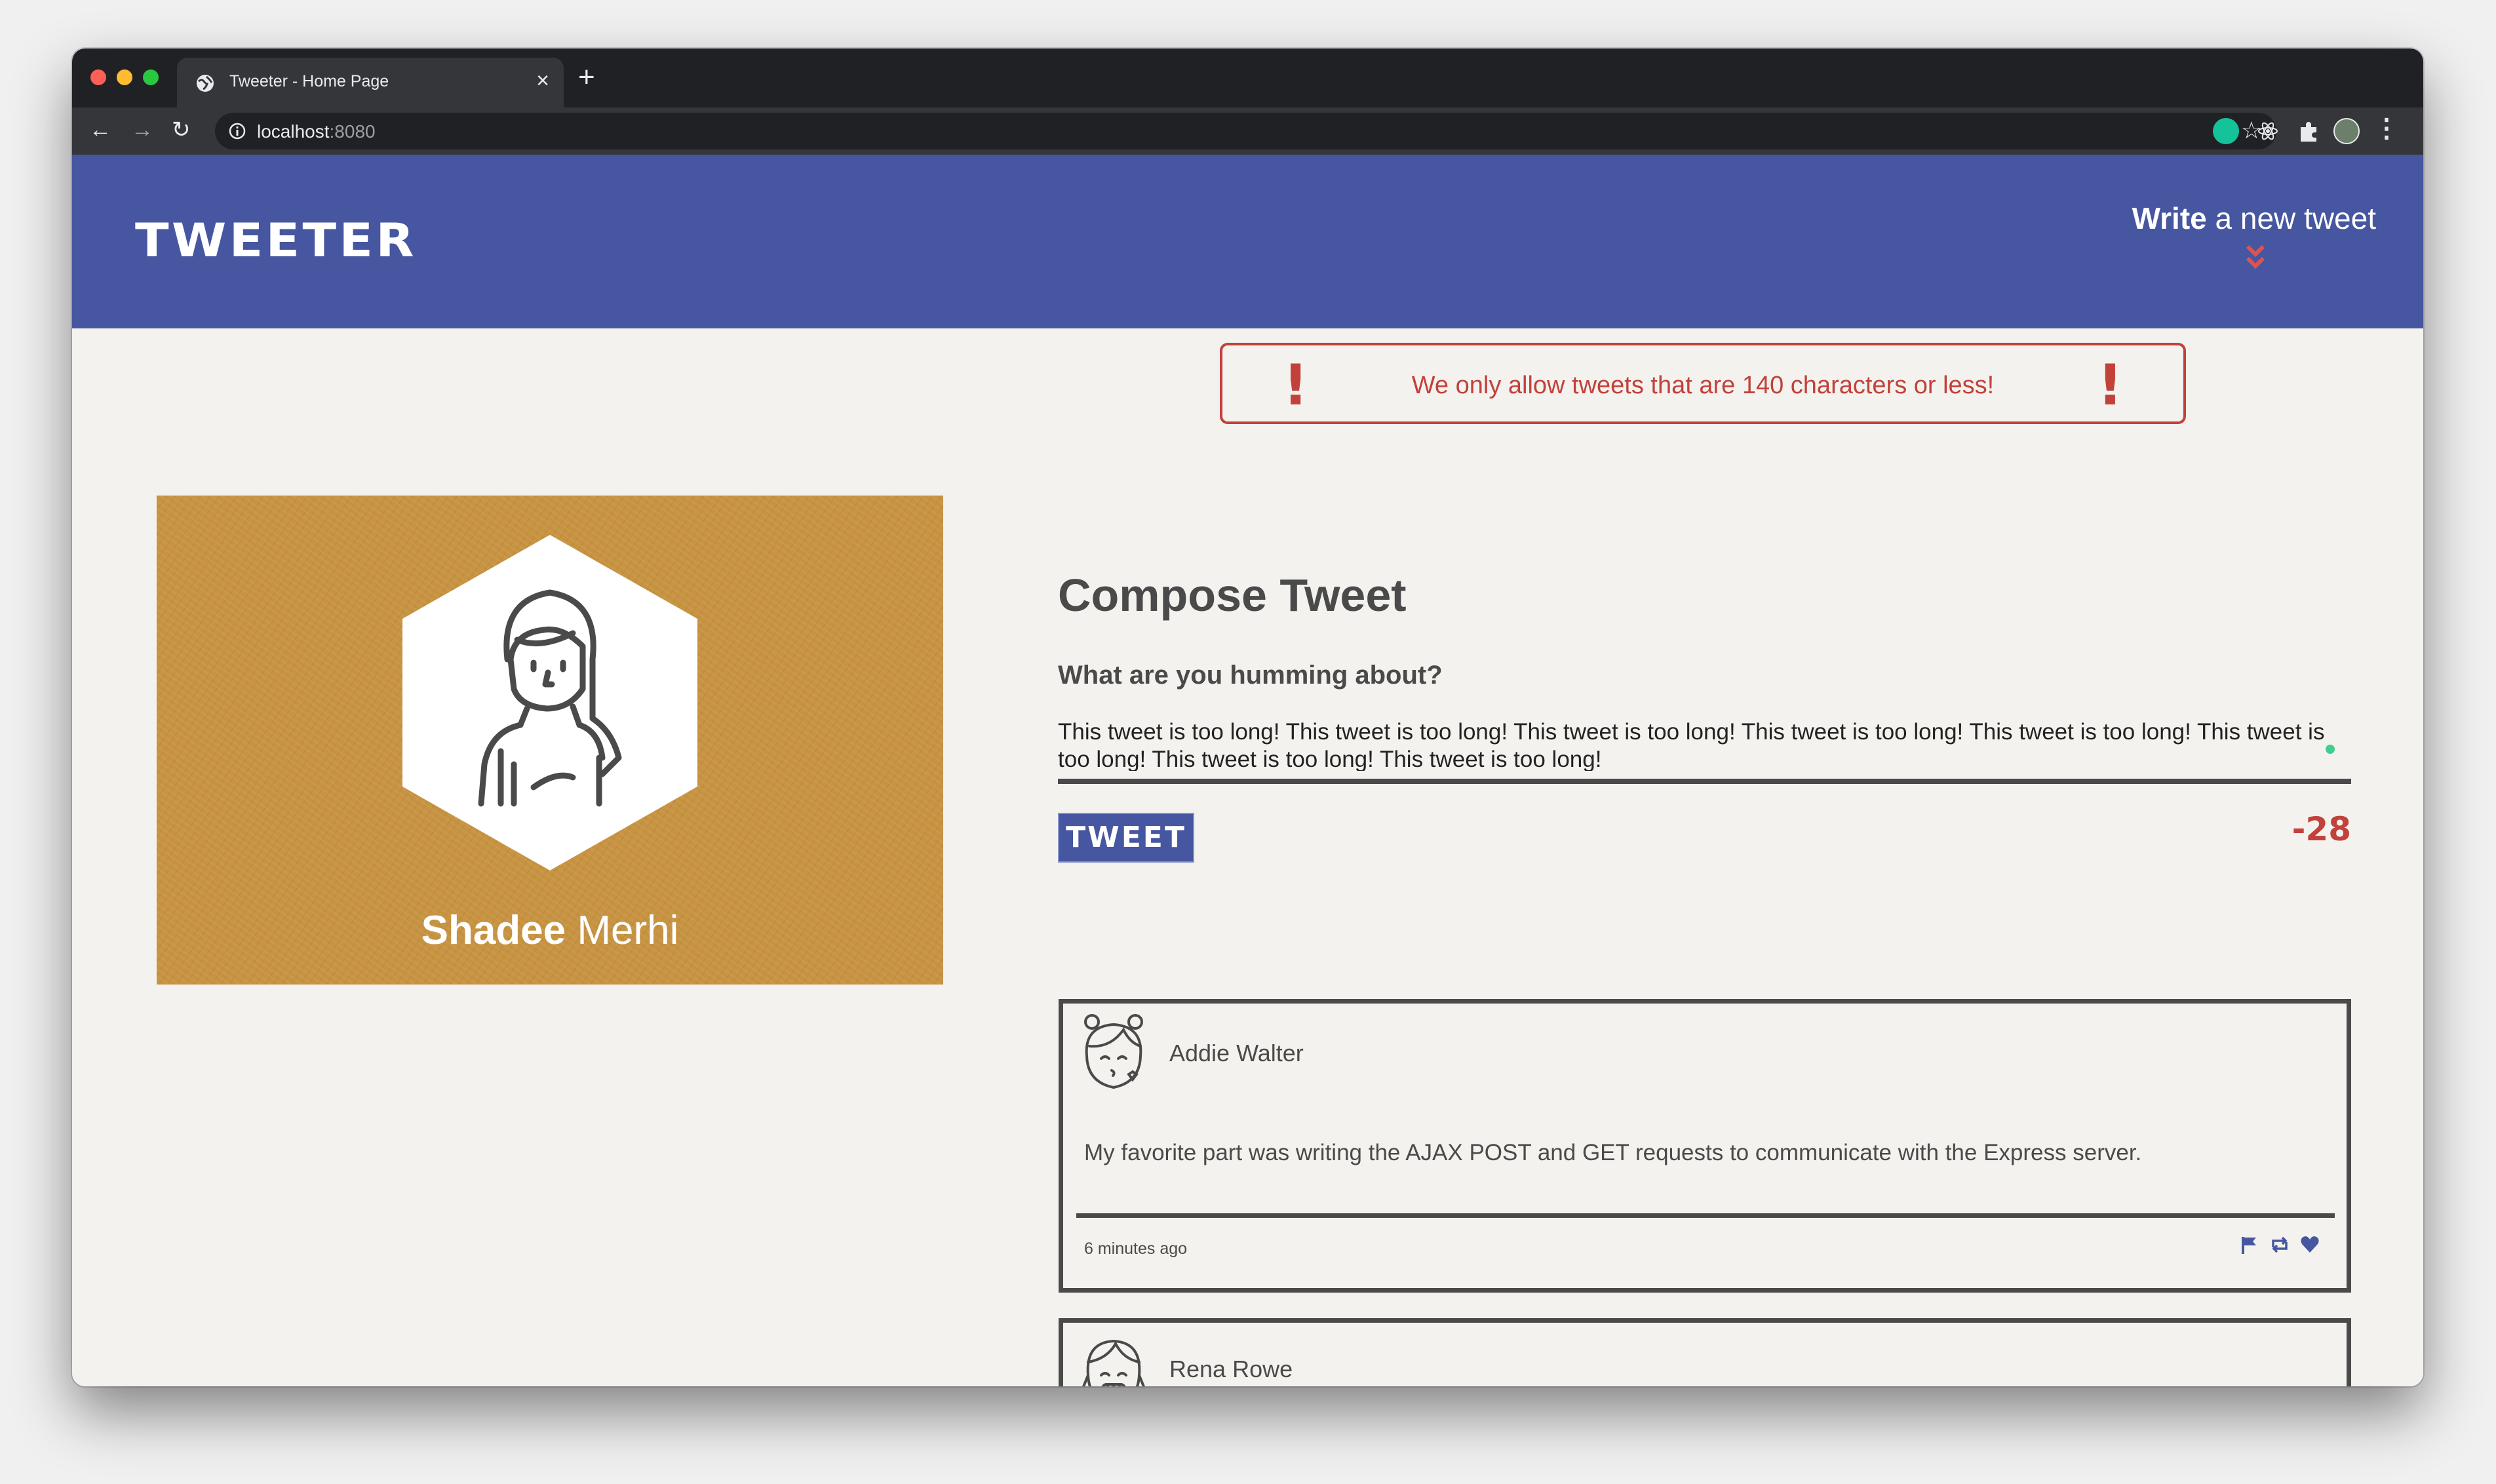 Image resolution: width=2496 pixels, height=1484 pixels. Describe the element at coordinates (1236, 1053) in the screenshot. I see `tweet-author: Addie Walter` at that location.